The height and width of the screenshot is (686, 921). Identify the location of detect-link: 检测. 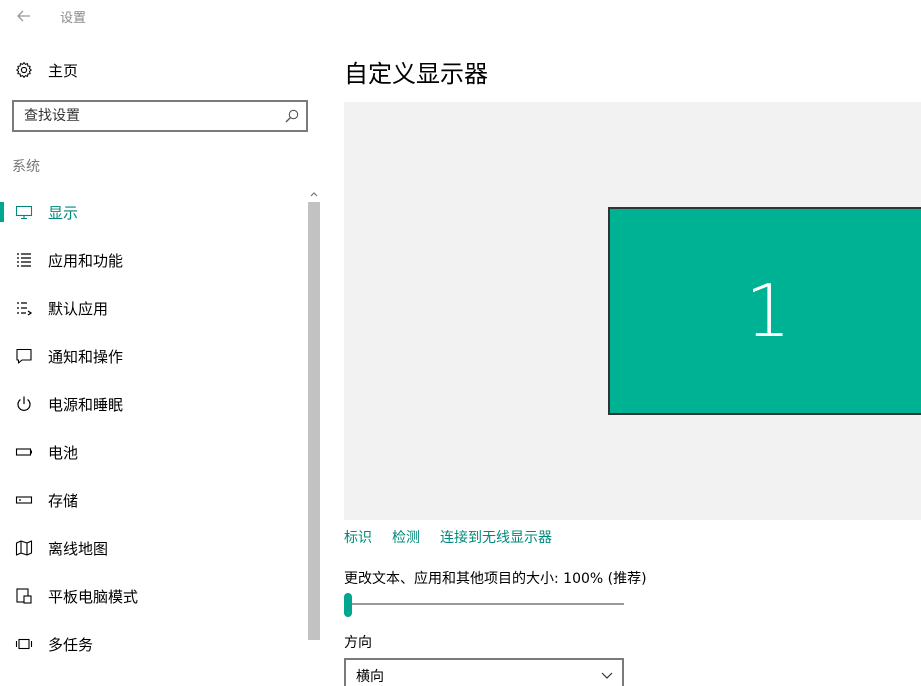
(406, 537).